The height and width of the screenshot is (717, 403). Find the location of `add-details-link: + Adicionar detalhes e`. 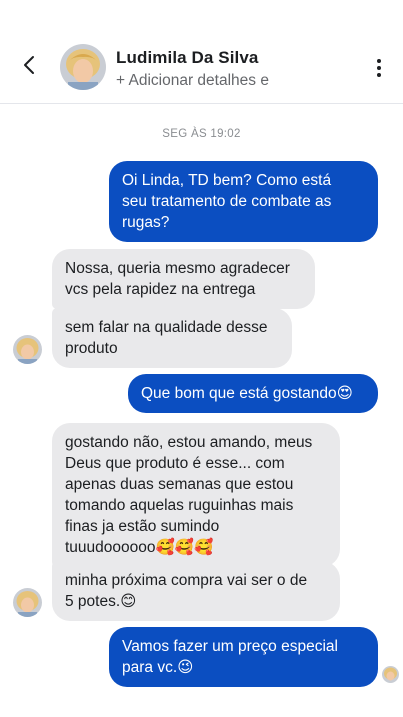

add-details-link: + Adicionar detalhes e is located at coordinates (192, 81).